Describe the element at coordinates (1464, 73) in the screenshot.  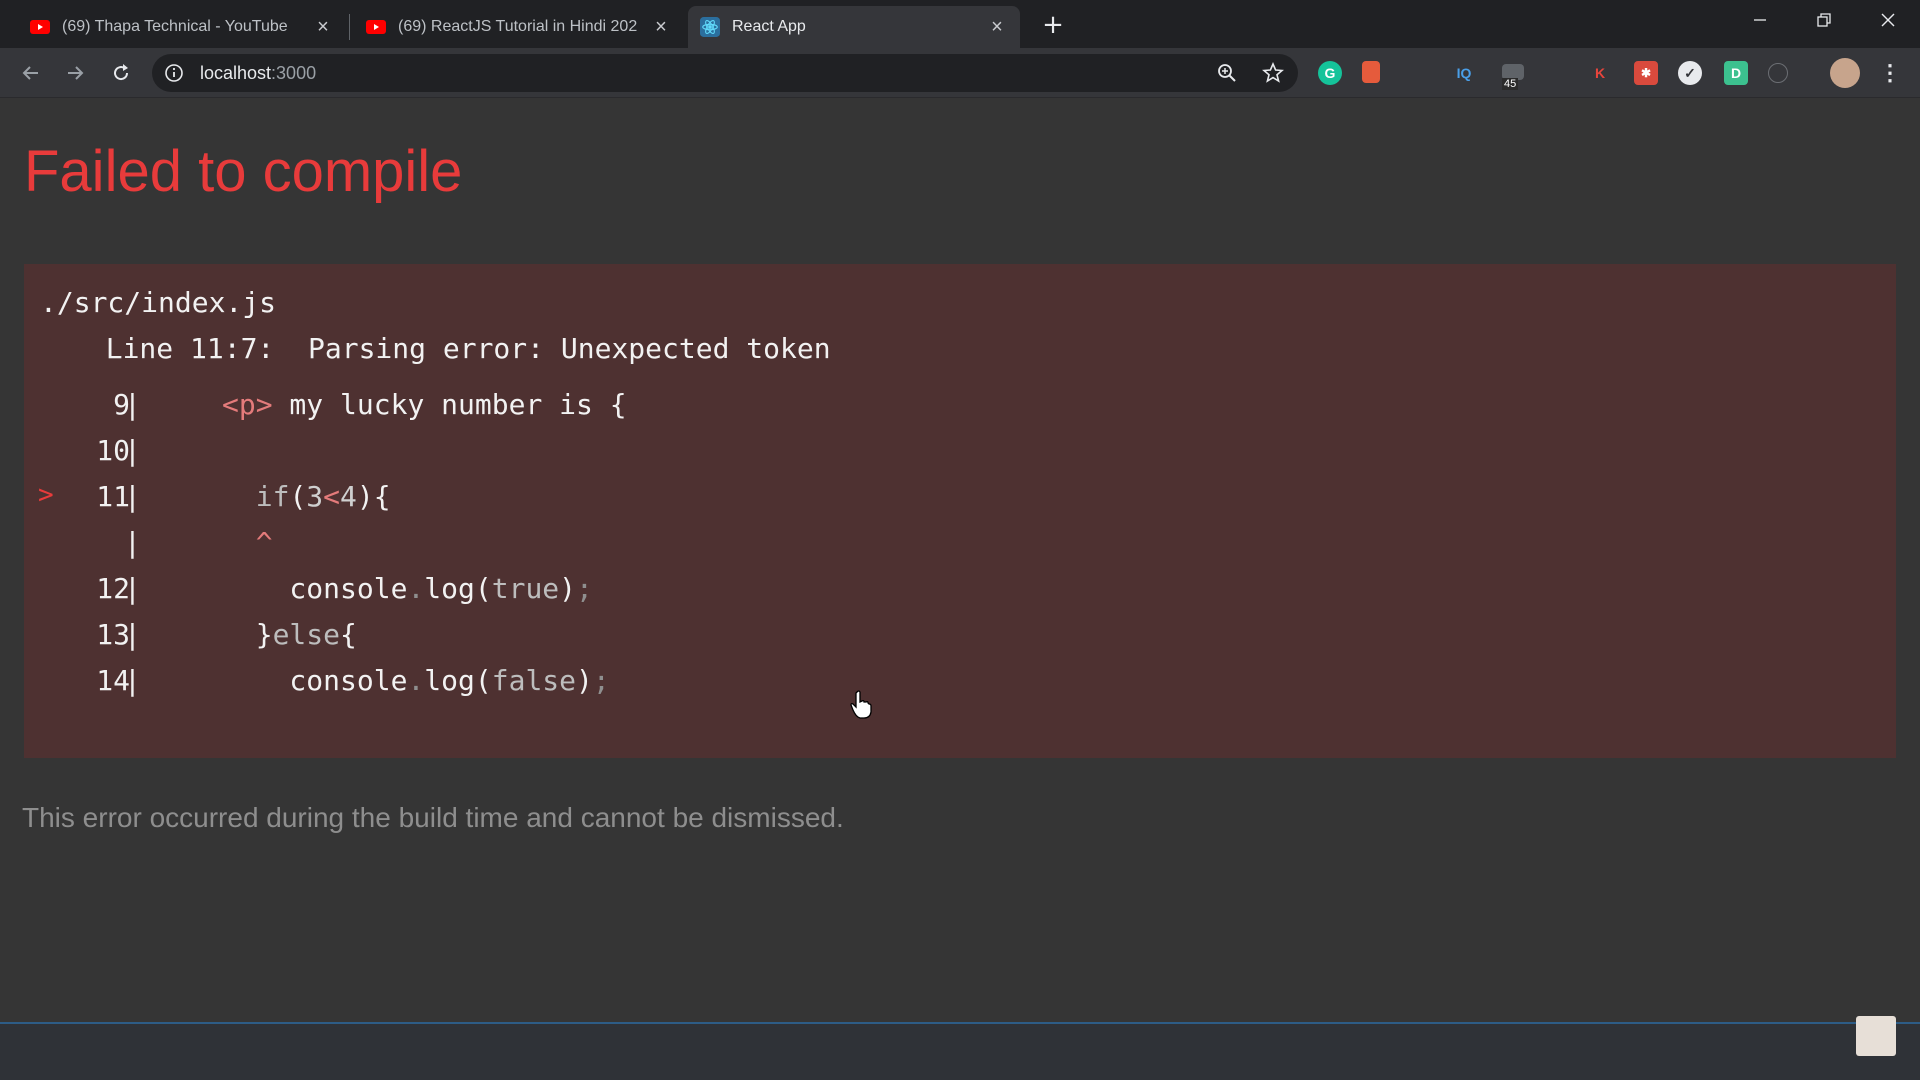
I see `iq-icon: IQ` at that location.